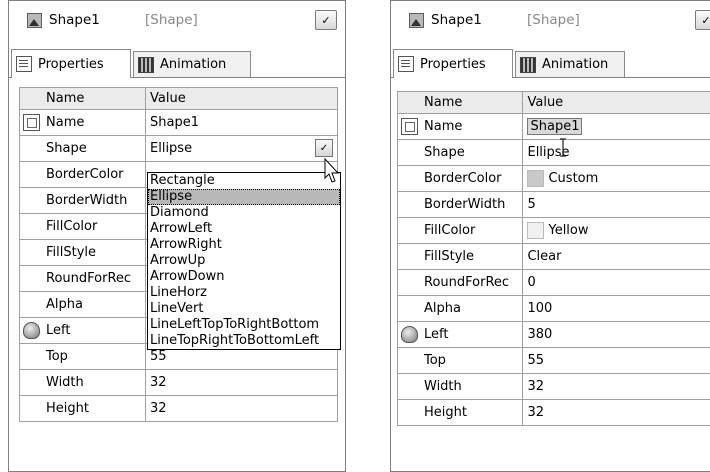 Image resolution: width=710 pixels, height=472 pixels. What do you see at coordinates (616, 204) in the screenshot?
I see `property-value: 5` at bounding box center [616, 204].